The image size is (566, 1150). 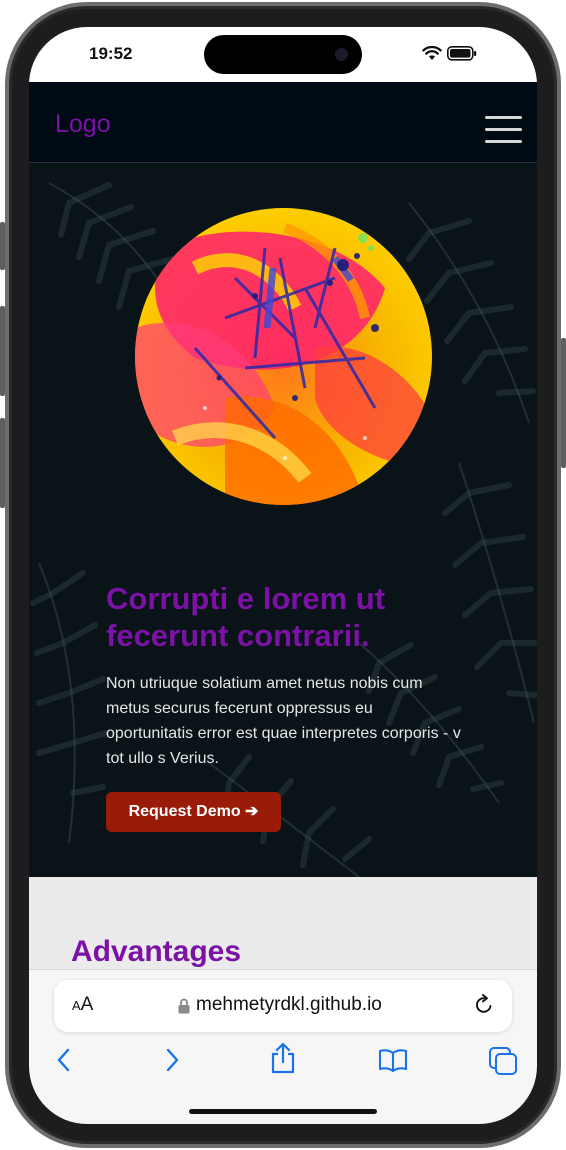 What do you see at coordinates (283, 356) in the screenshot?
I see `hero-artwork` at bounding box center [283, 356].